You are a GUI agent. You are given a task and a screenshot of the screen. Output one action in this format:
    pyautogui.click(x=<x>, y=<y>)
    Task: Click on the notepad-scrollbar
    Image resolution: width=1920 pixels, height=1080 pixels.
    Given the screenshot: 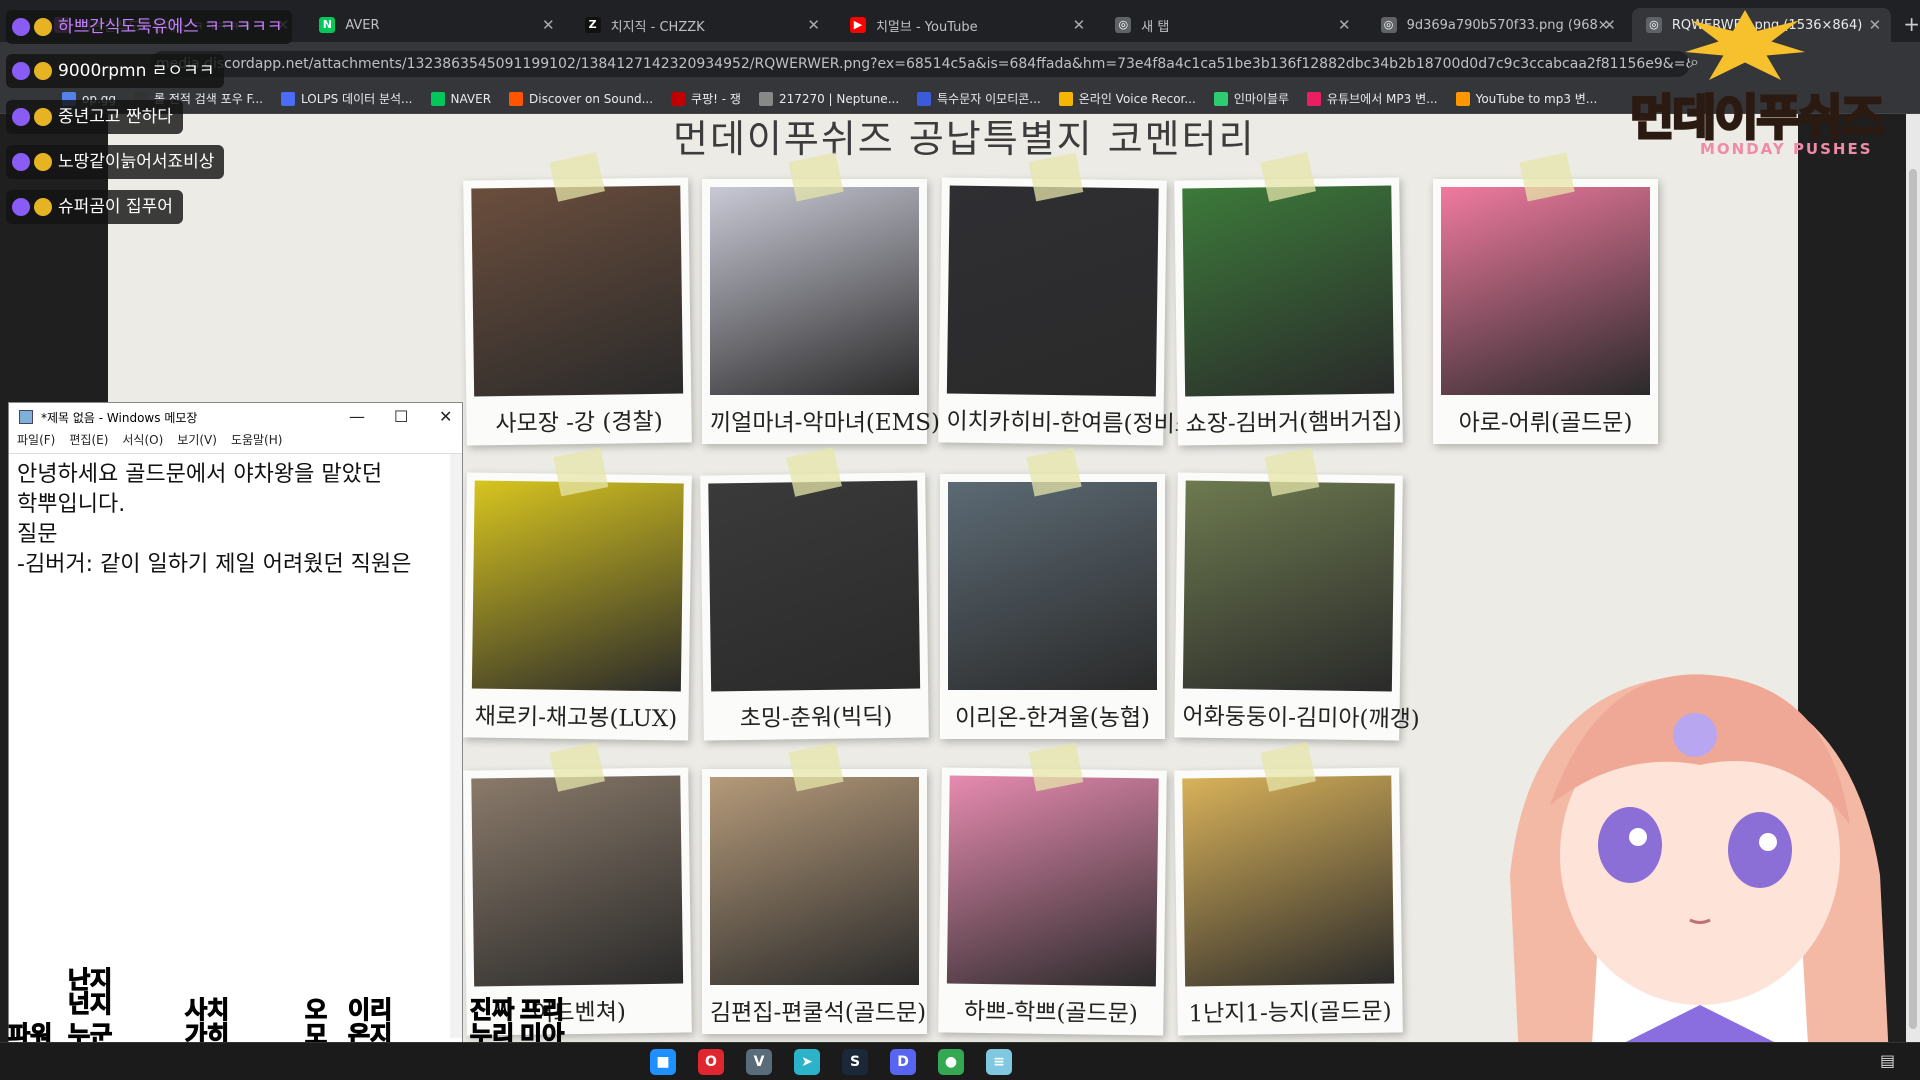 What is the action you would take?
    pyautogui.click(x=456, y=746)
    